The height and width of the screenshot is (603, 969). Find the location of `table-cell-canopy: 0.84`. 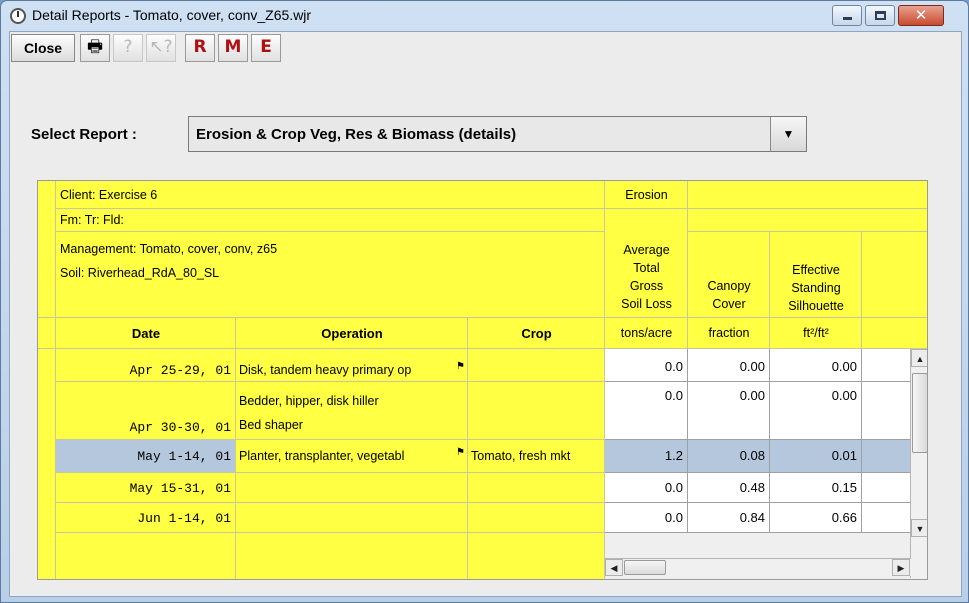

table-cell-canopy: 0.84 is located at coordinates (729, 518).